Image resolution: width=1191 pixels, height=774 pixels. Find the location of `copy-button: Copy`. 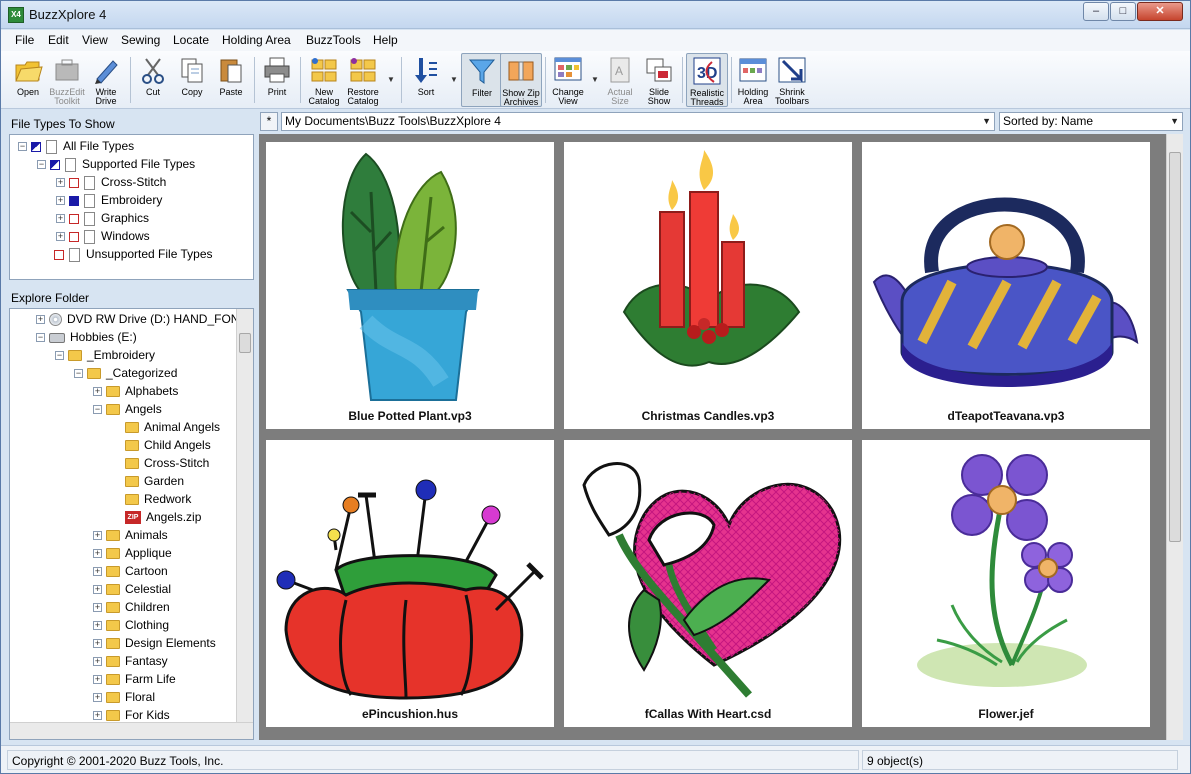

copy-button: Copy is located at coordinates (192, 80).